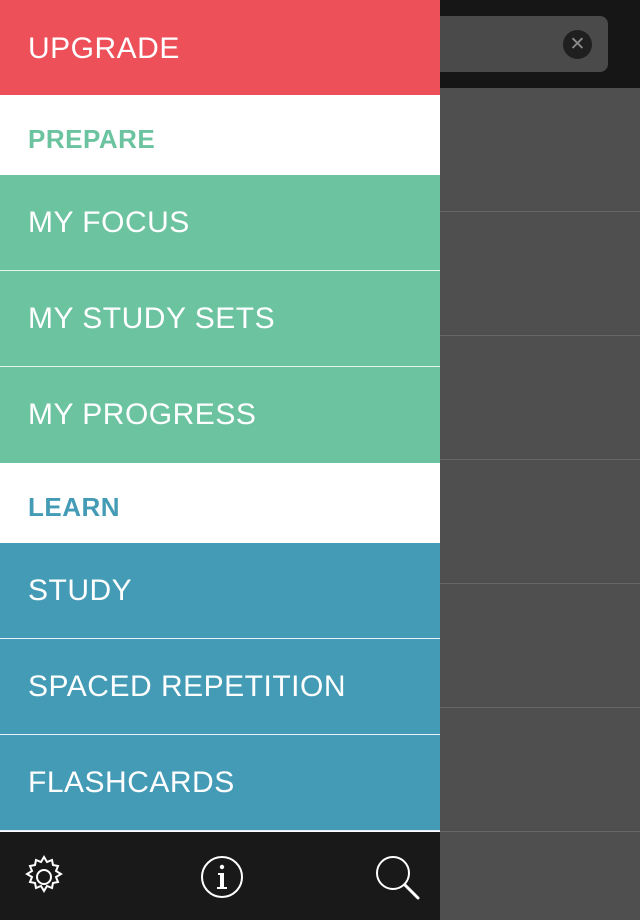  Describe the element at coordinates (220, 223) in the screenshot. I see `menu-item-my-focus: MY FOCUS` at that location.